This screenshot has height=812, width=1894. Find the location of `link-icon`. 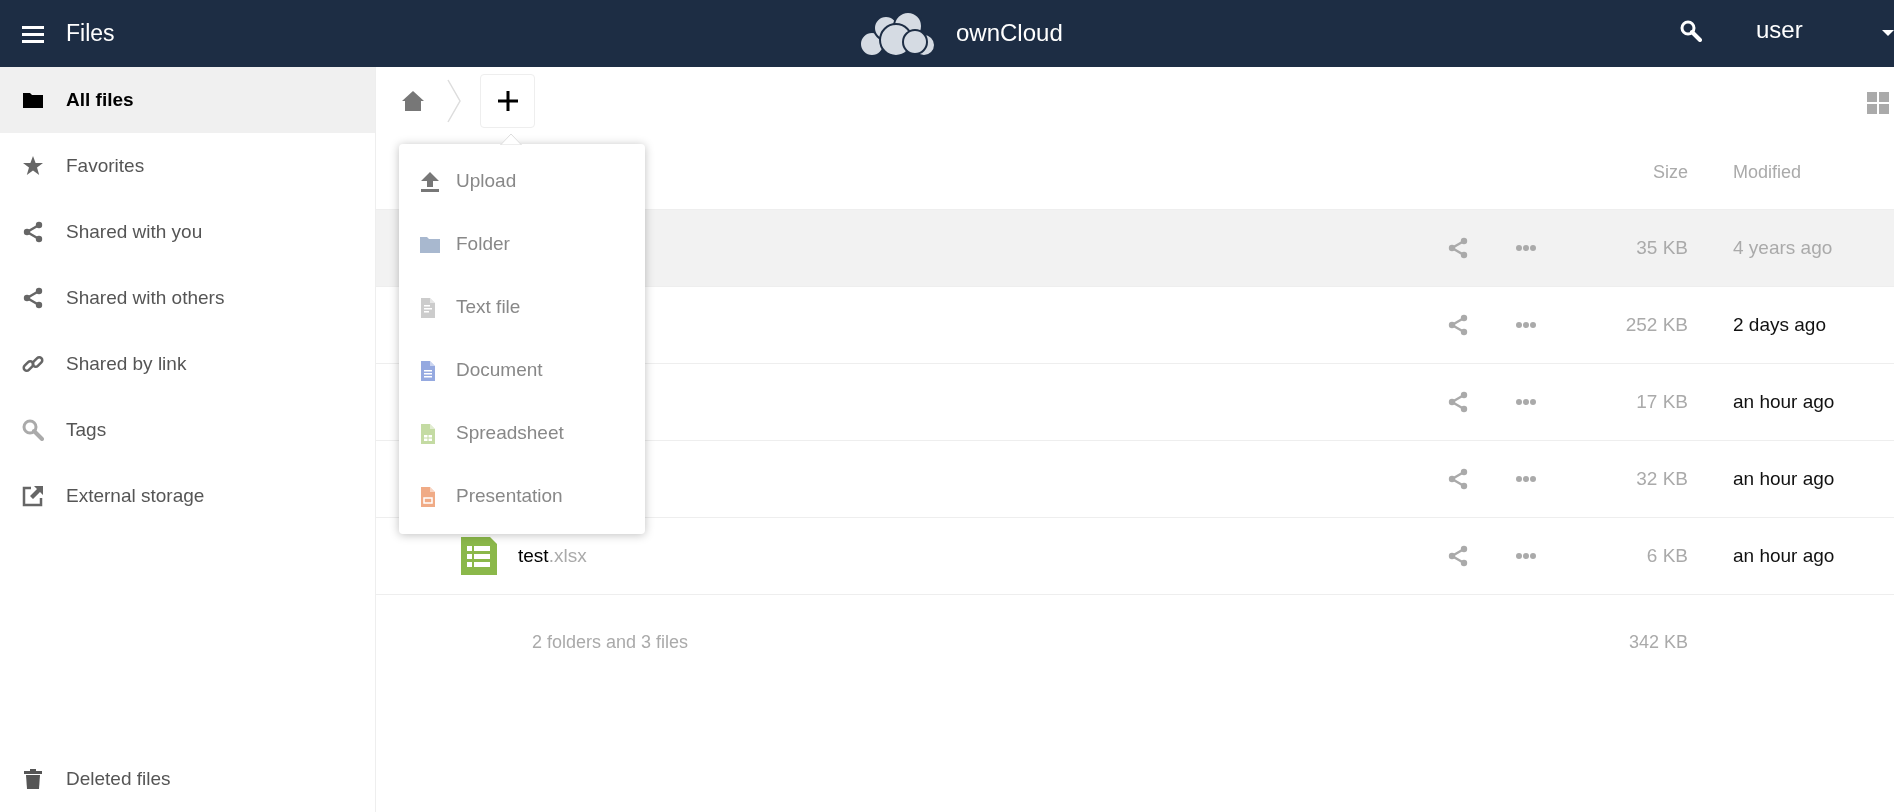

link-icon is located at coordinates (33, 364).